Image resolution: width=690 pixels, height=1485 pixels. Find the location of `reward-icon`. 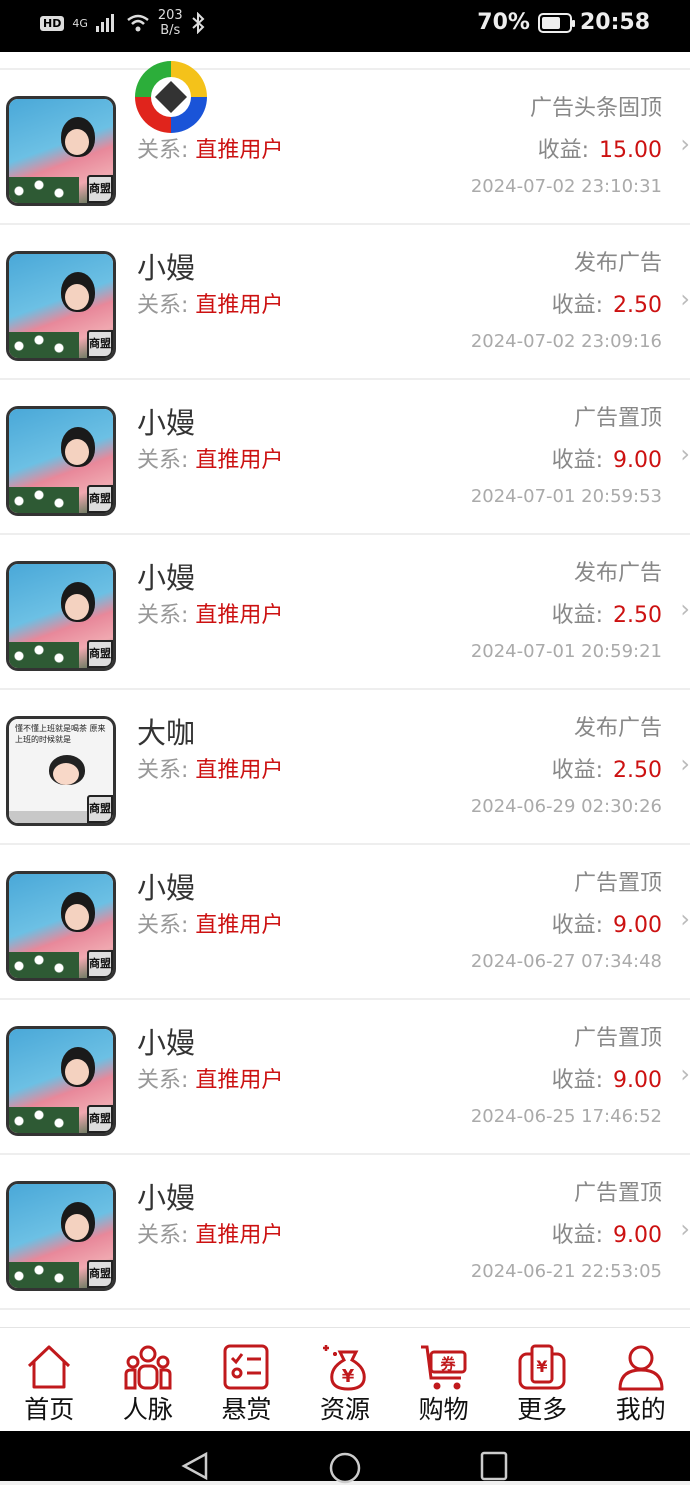

reward-icon is located at coordinates (246, 1367).